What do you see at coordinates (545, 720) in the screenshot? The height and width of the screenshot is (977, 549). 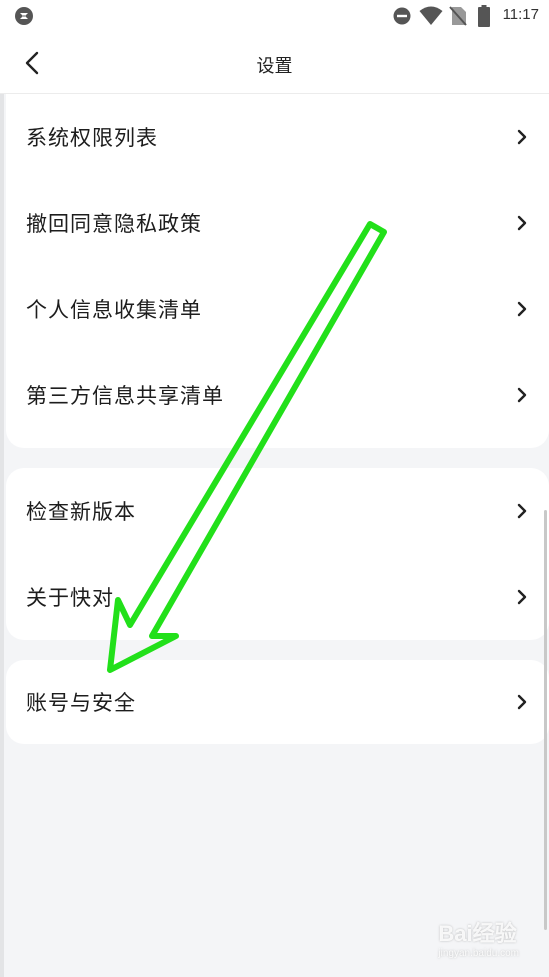 I see `scrollbar` at bounding box center [545, 720].